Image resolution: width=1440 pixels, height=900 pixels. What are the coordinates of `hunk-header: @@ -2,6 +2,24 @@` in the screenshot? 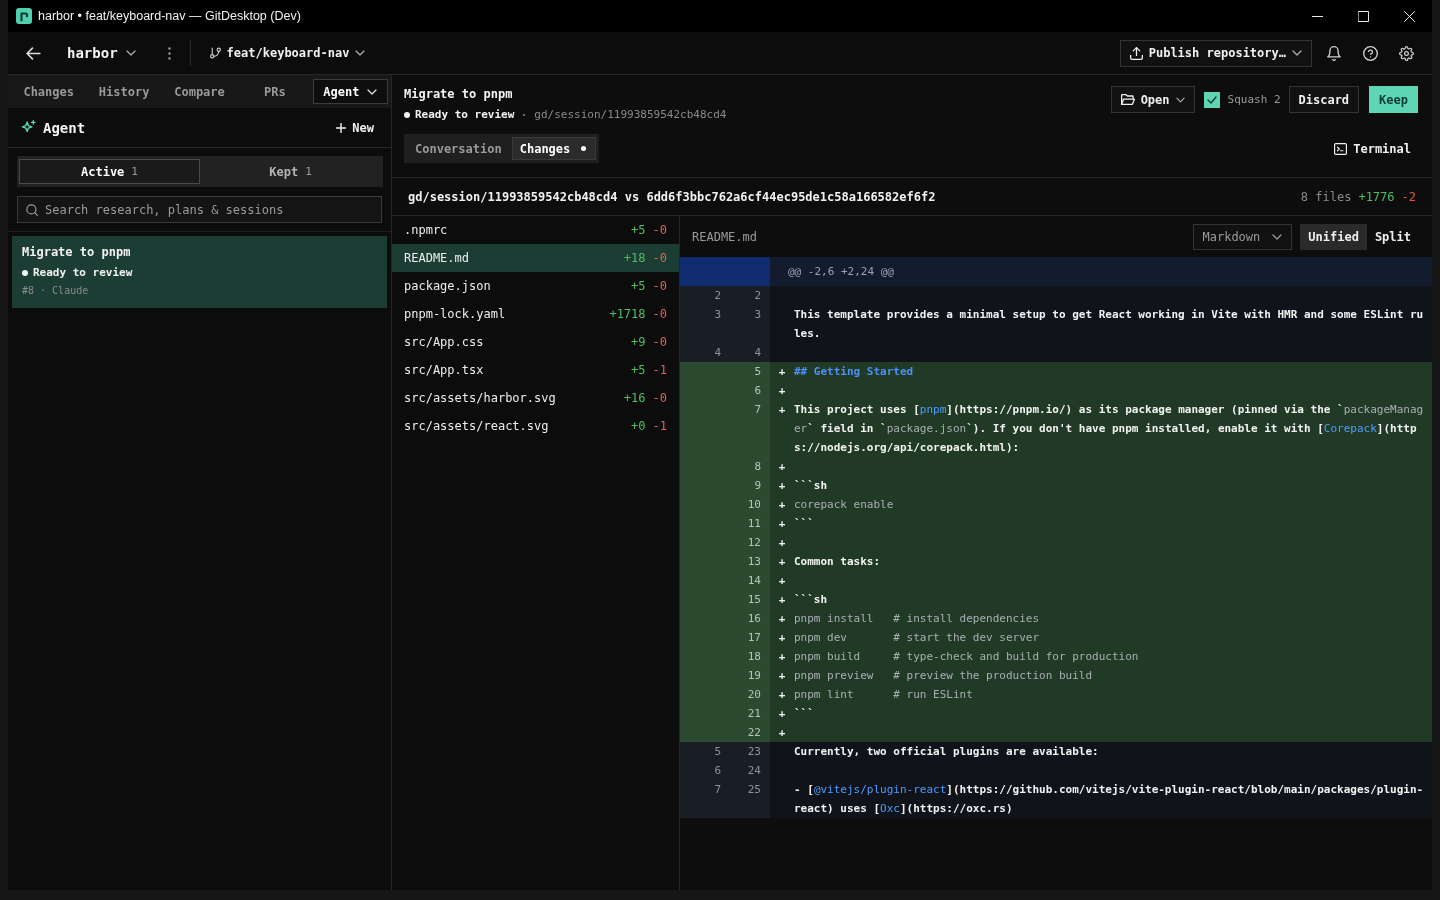 It's located at (841, 272).